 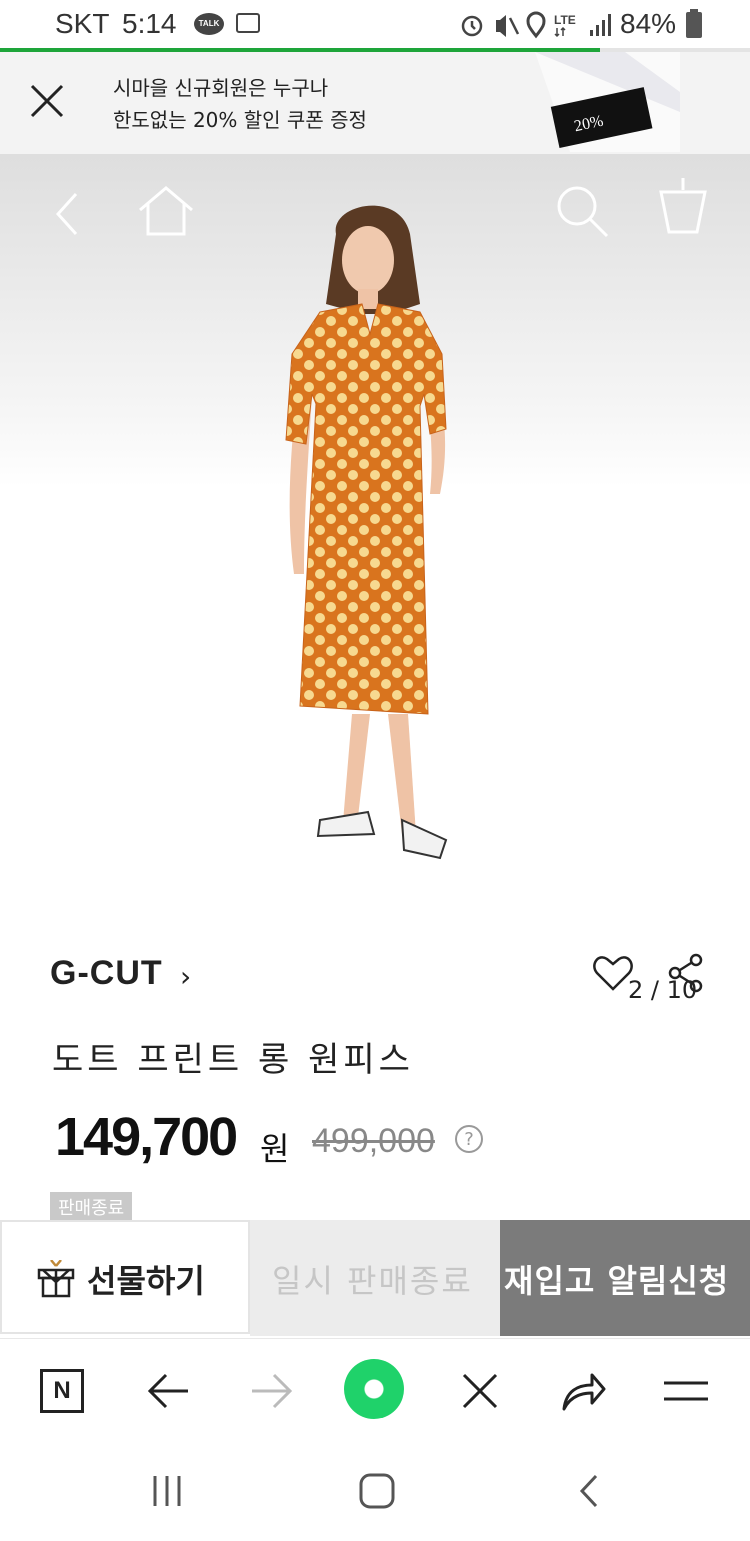 I want to click on status-badge: 판매종료, so click(x=91, y=1207).